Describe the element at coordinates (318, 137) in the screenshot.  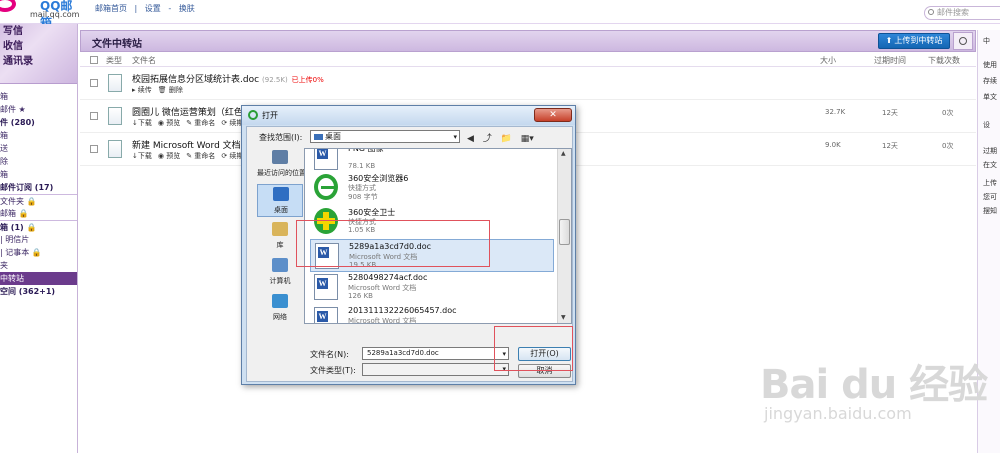
I see `desktop-icon` at that location.